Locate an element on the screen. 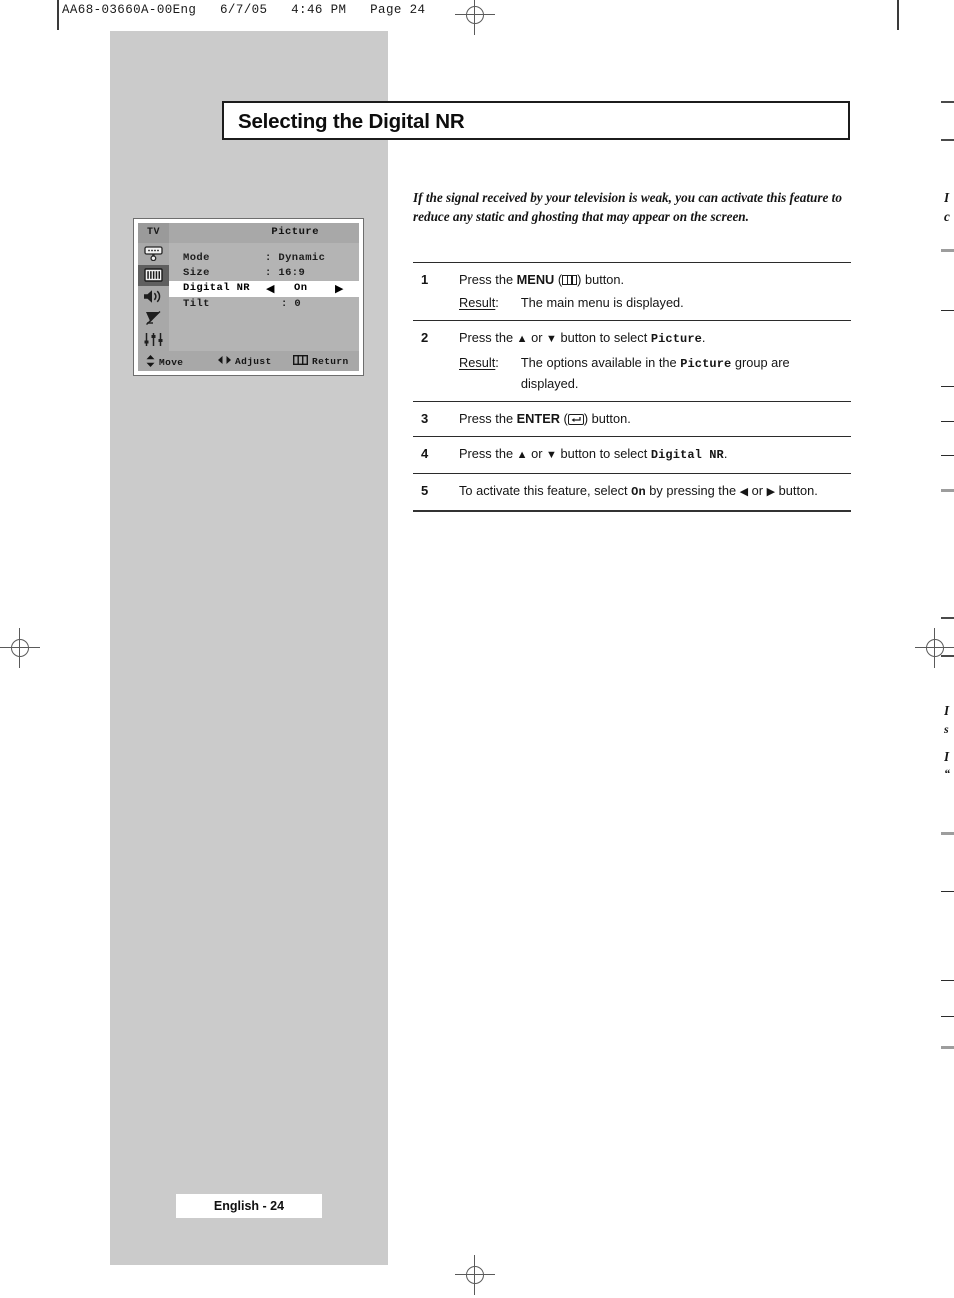  osd-move-hint: Move is located at coordinates (164, 362).